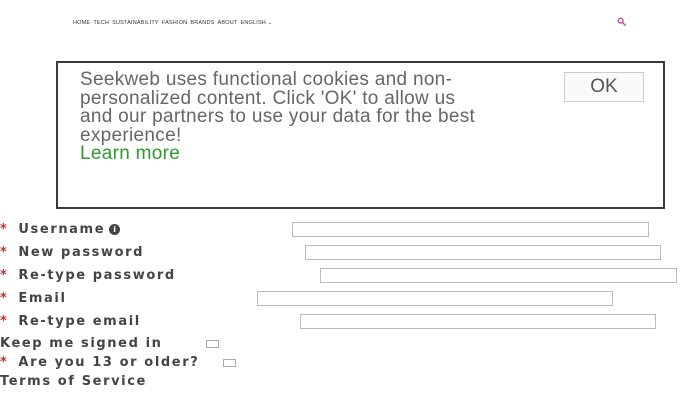  I want to click on search-icon, so click(621, 21).